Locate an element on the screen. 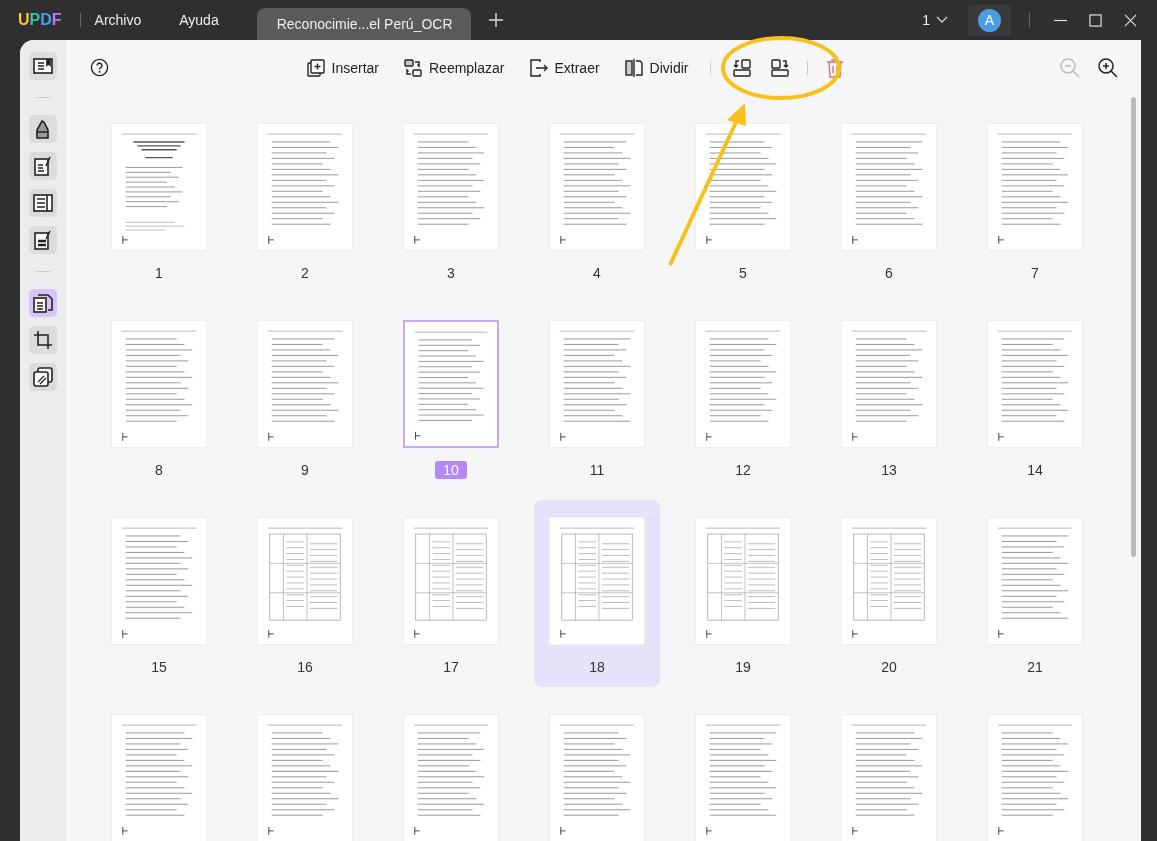 Image resolution: width=1157 pixels, height=841 pixels. sign-page-icon is located at coordinates (43, 240).